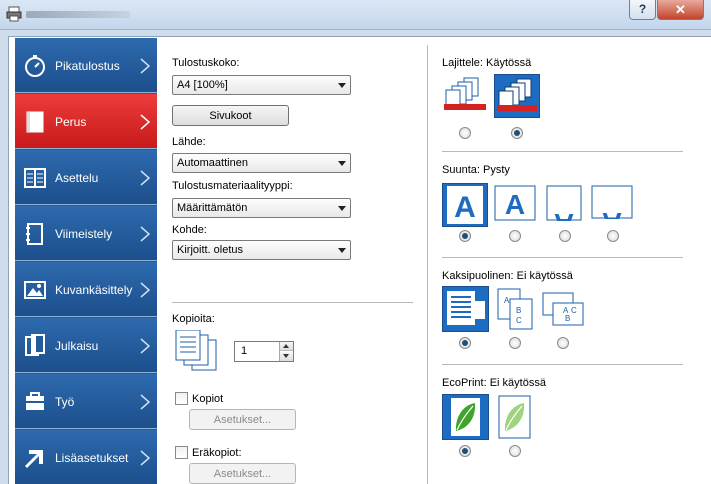  What do you see at coordinates (261, 85) in the screenshot?
I see `print-size-select: A4 [100%]` at bounding box center [261, 85].